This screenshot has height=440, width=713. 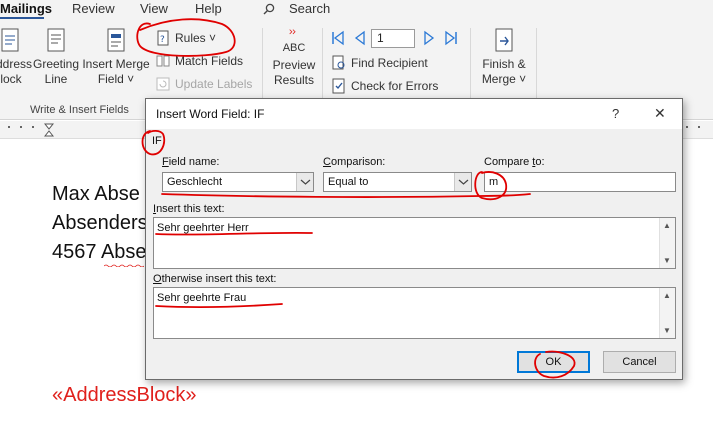 I want to click on address-block-icon, so click(x=10, y=40).